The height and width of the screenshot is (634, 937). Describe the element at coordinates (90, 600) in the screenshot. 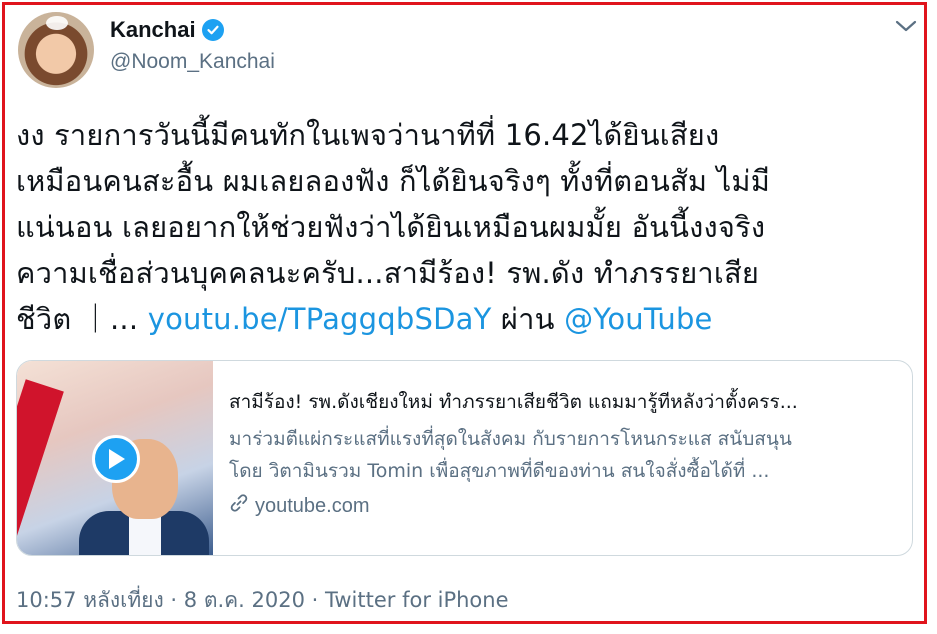

I see `tweet-time: 10:57 หลังเที่ยง` at that location.